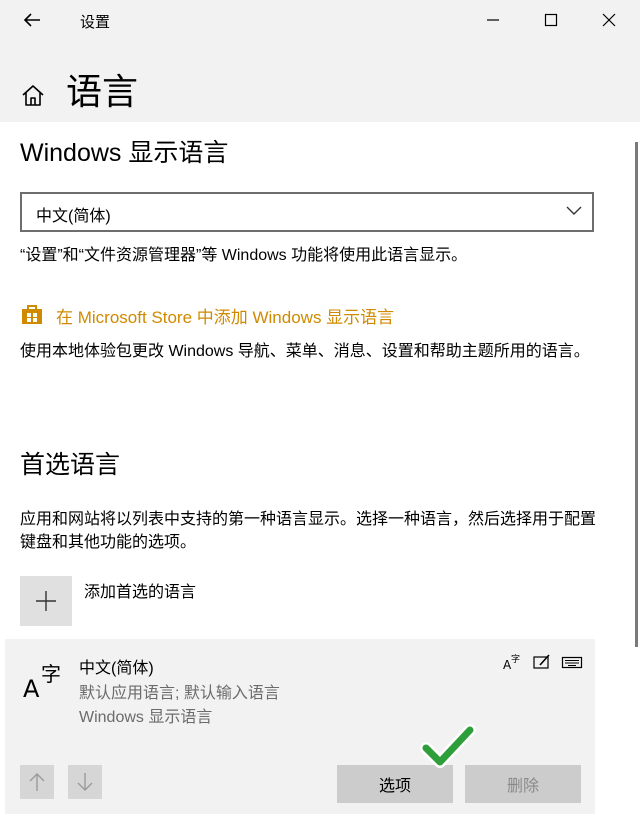  What do you see at coordinates (320, 20) in the screenshot?
I see `title-bar: 设置` at bounding box center [320, 20].